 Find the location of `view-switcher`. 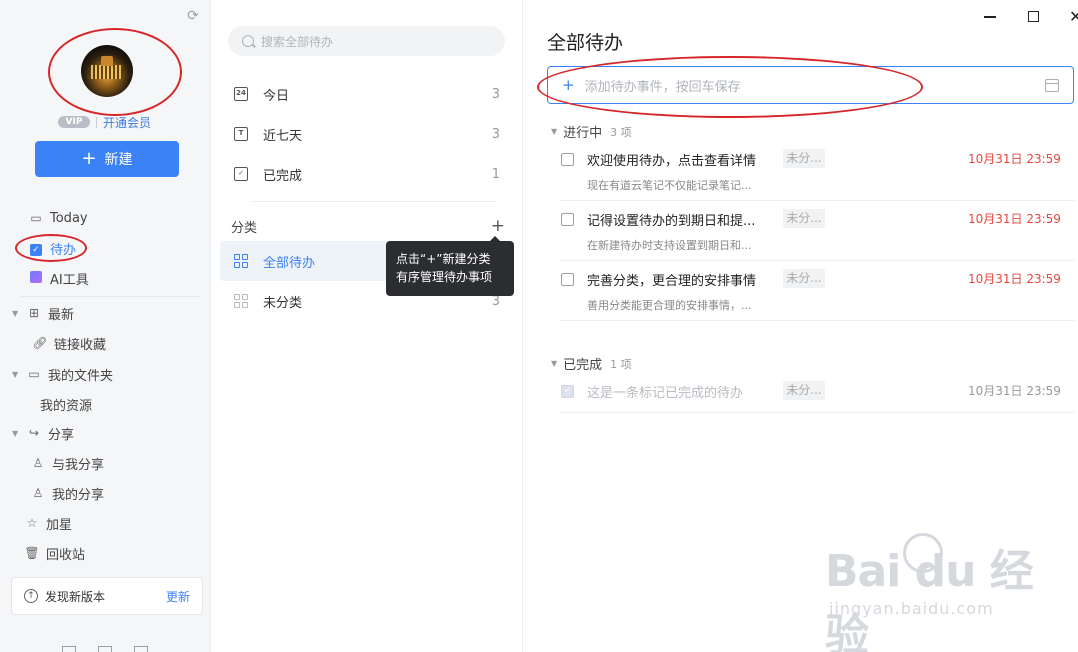

view-switcher is located at coordinates (105, 649).